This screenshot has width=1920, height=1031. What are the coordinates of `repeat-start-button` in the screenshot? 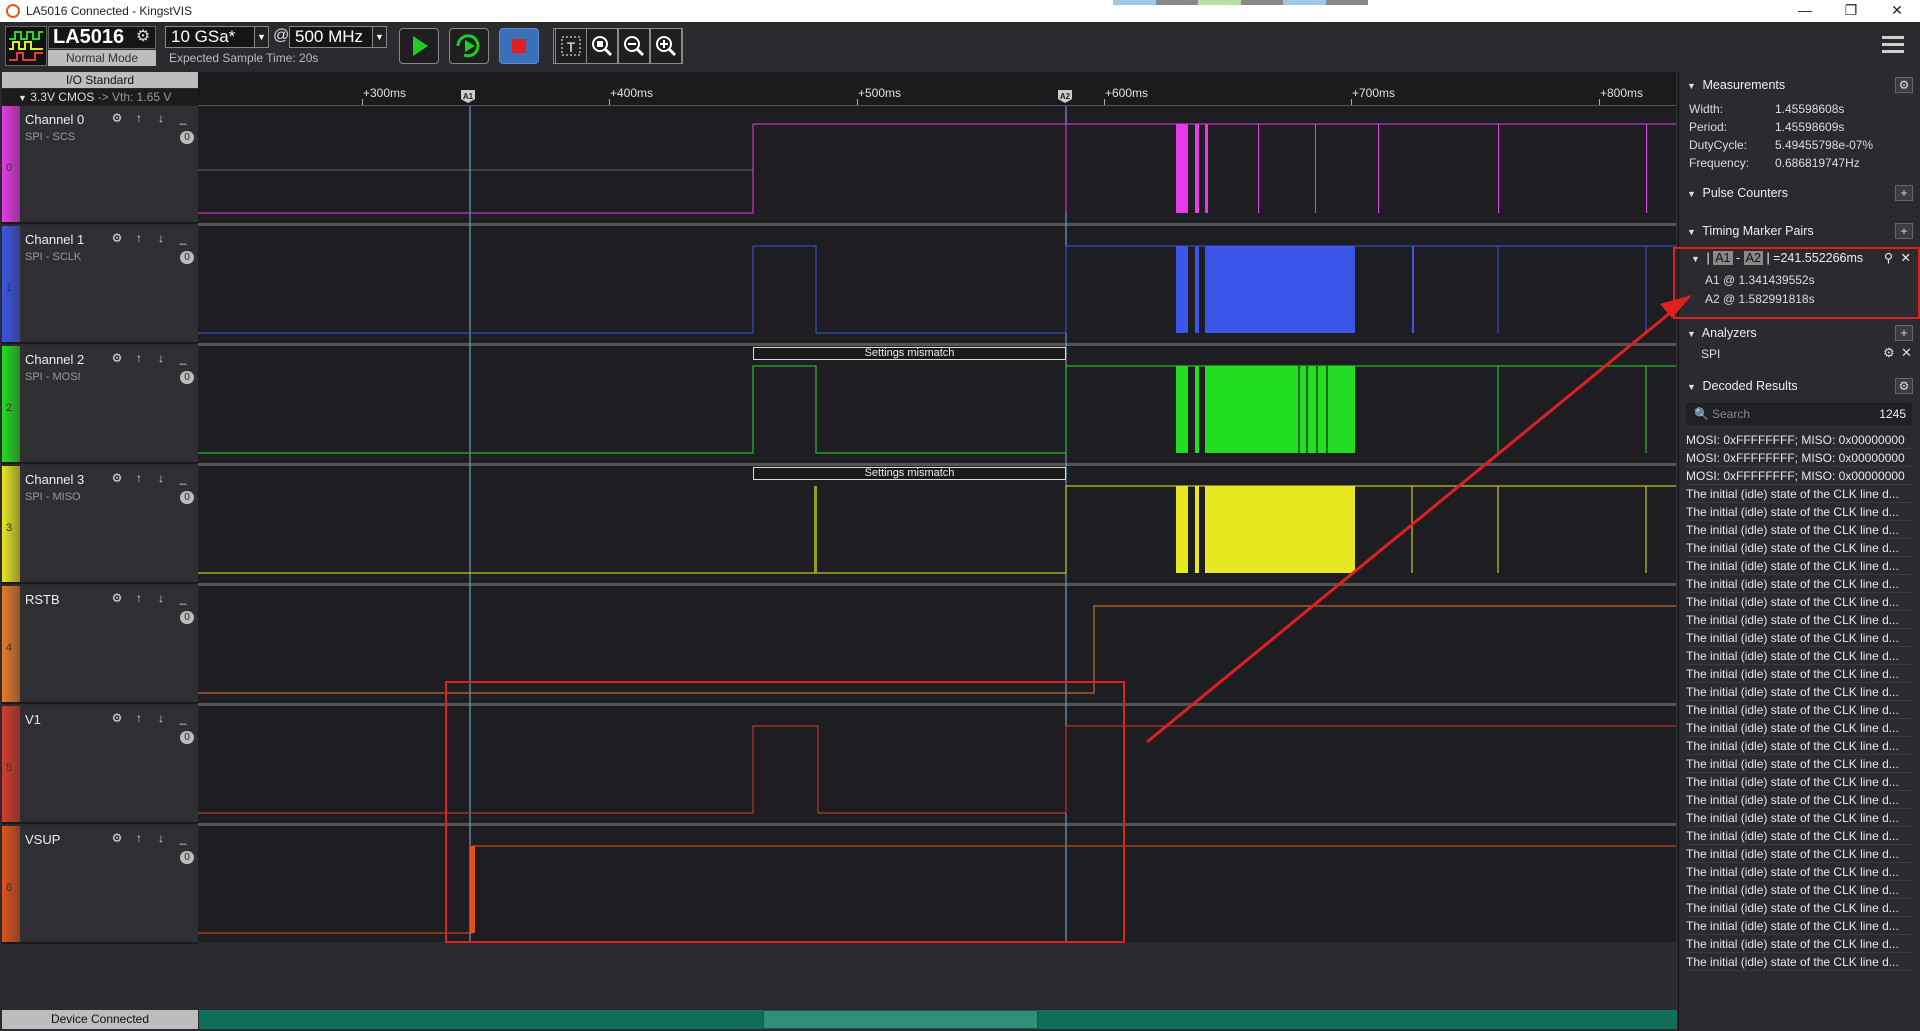 It's located at (469, 46).